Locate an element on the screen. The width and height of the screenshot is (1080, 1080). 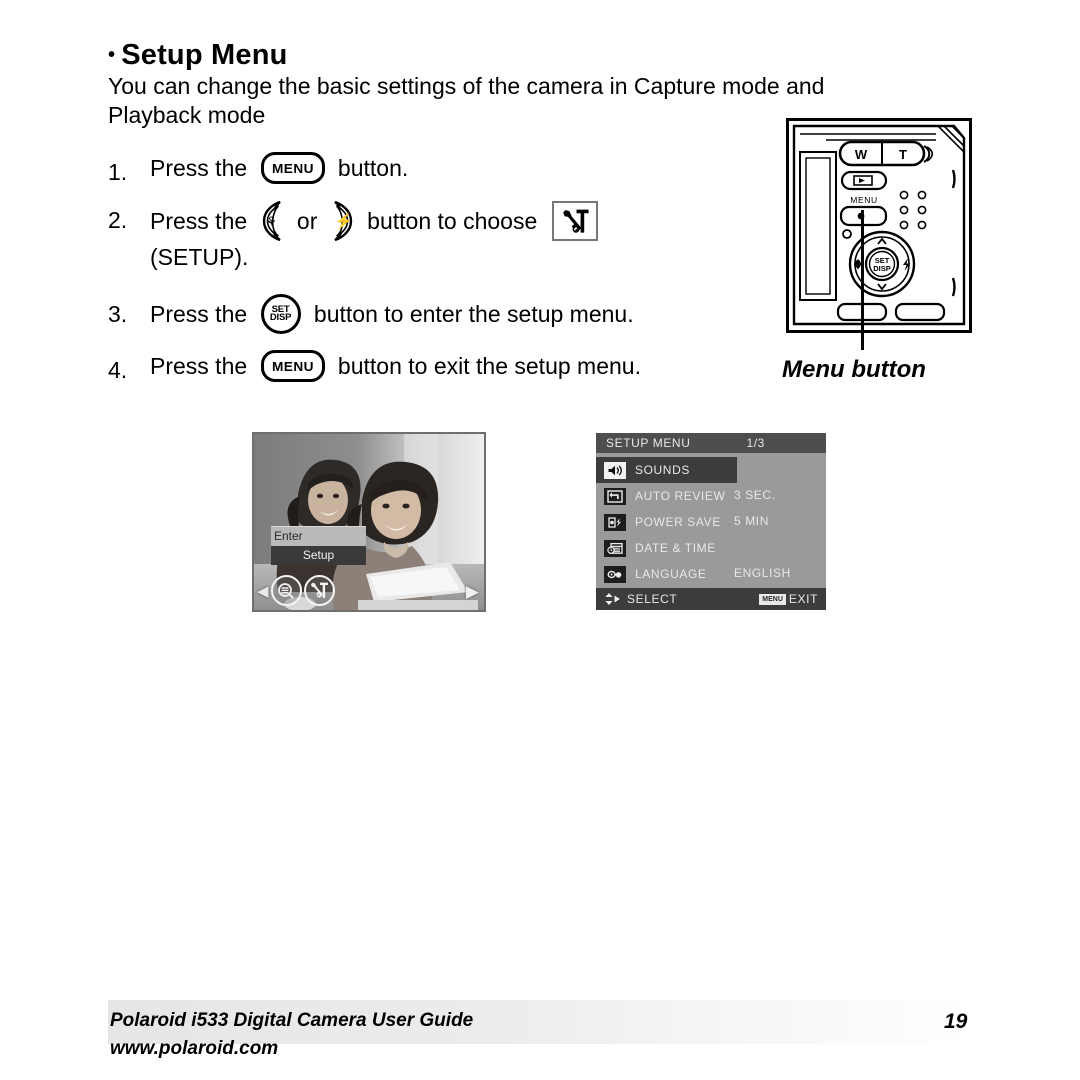
osd-row-wrap: LANGUAGE ENGLISH is located at coordinates (711, 574).